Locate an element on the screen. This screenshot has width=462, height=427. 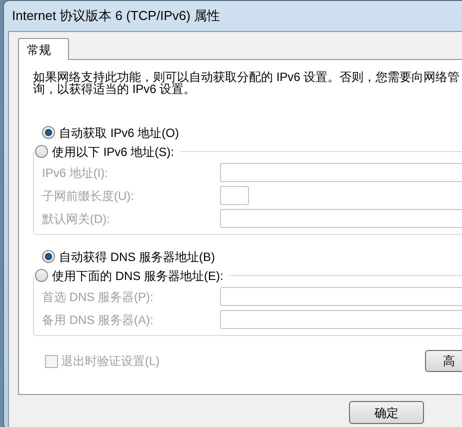
option-label: 自动获取 IPv6 地址(O) is located at coordinates (119, 133).